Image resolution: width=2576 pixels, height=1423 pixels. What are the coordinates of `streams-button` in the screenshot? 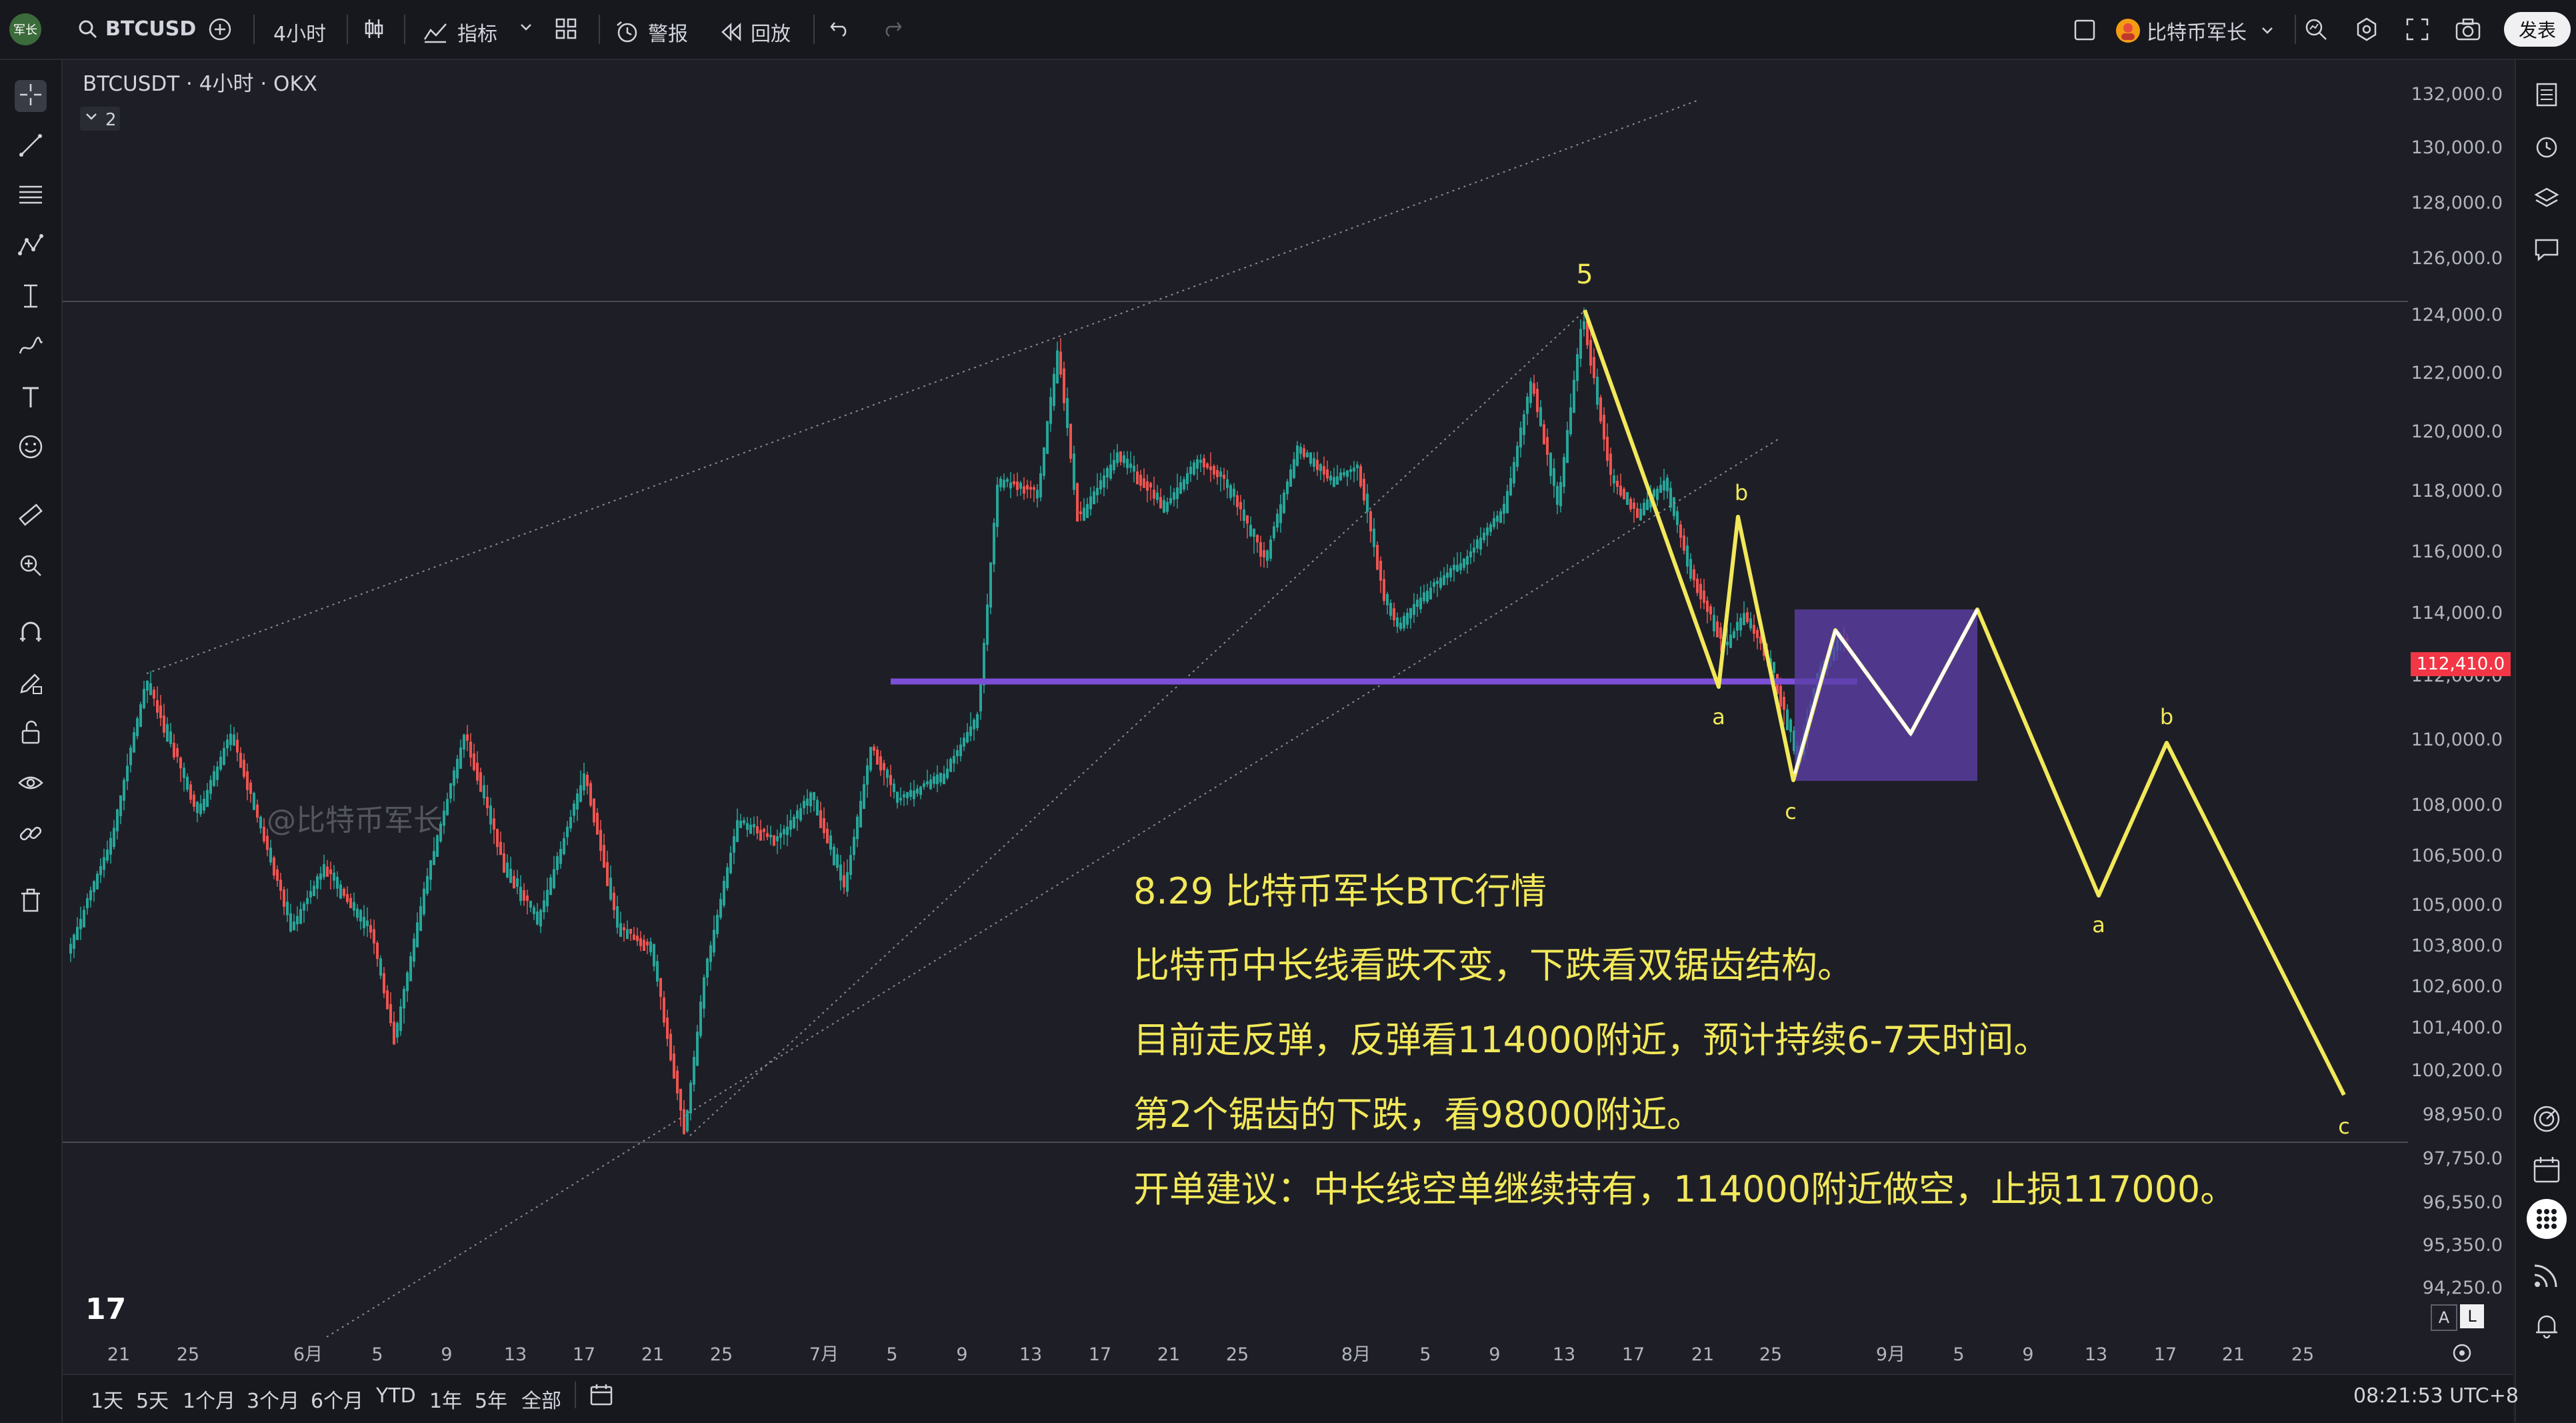 It's located at (2547, 1276).